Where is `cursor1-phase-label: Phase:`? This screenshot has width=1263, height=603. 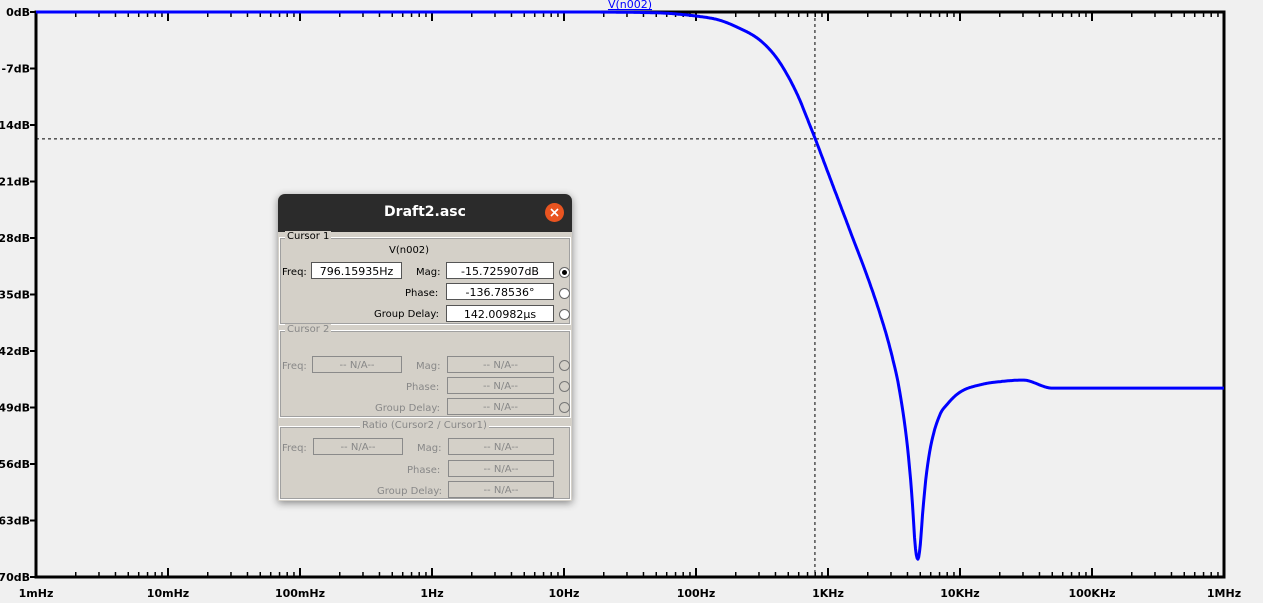 cursor1-phase-label: Phase: is located at coordinates (422, 293).